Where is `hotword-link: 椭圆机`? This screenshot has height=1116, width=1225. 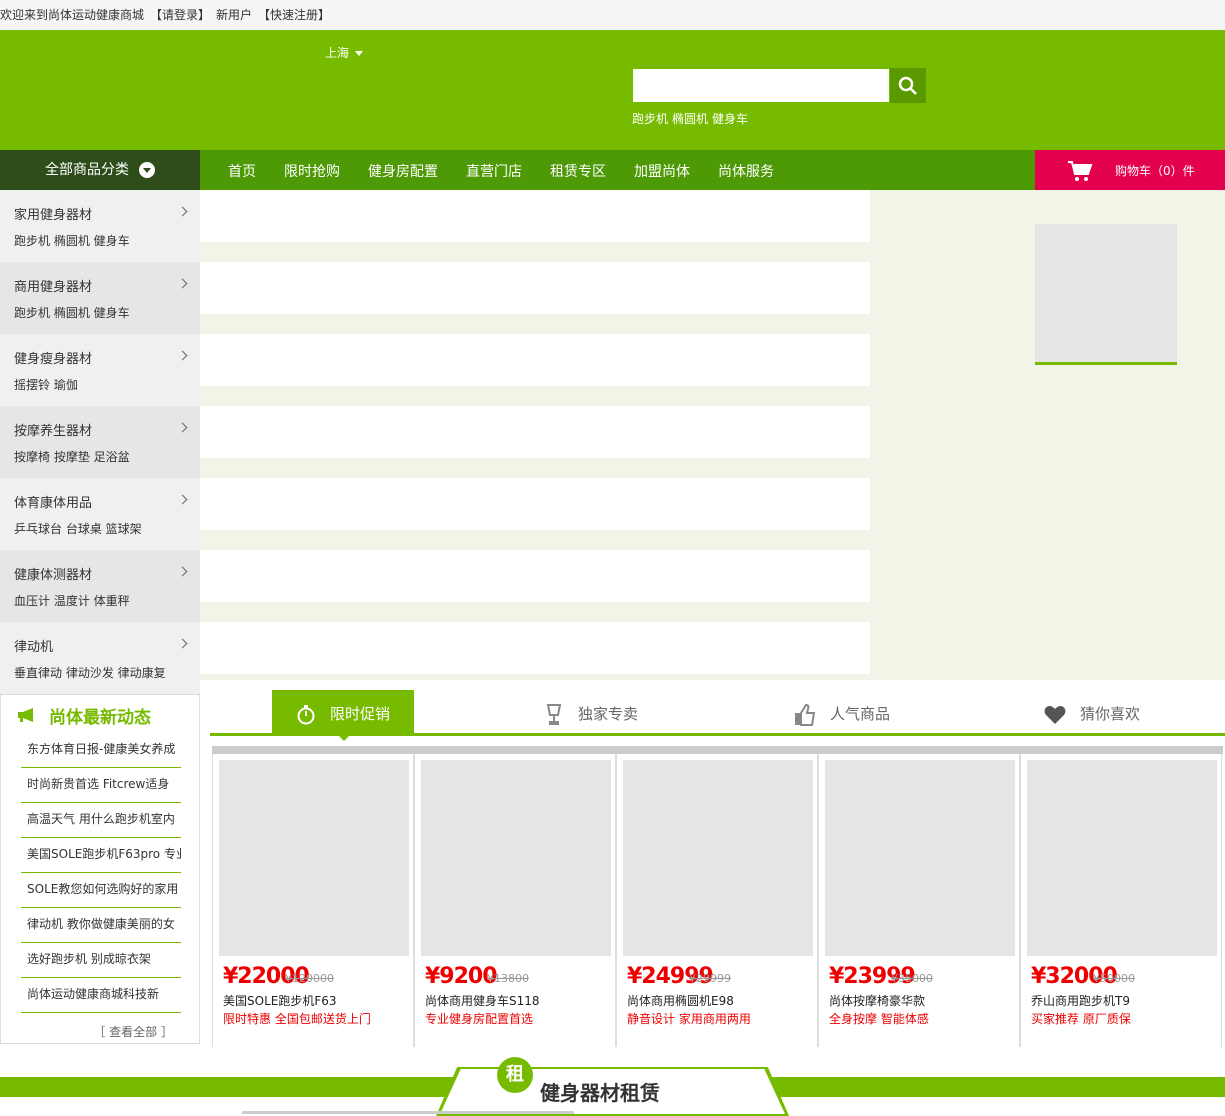
hotword-link: 椭圆机 is located at coordinates (690, 119).